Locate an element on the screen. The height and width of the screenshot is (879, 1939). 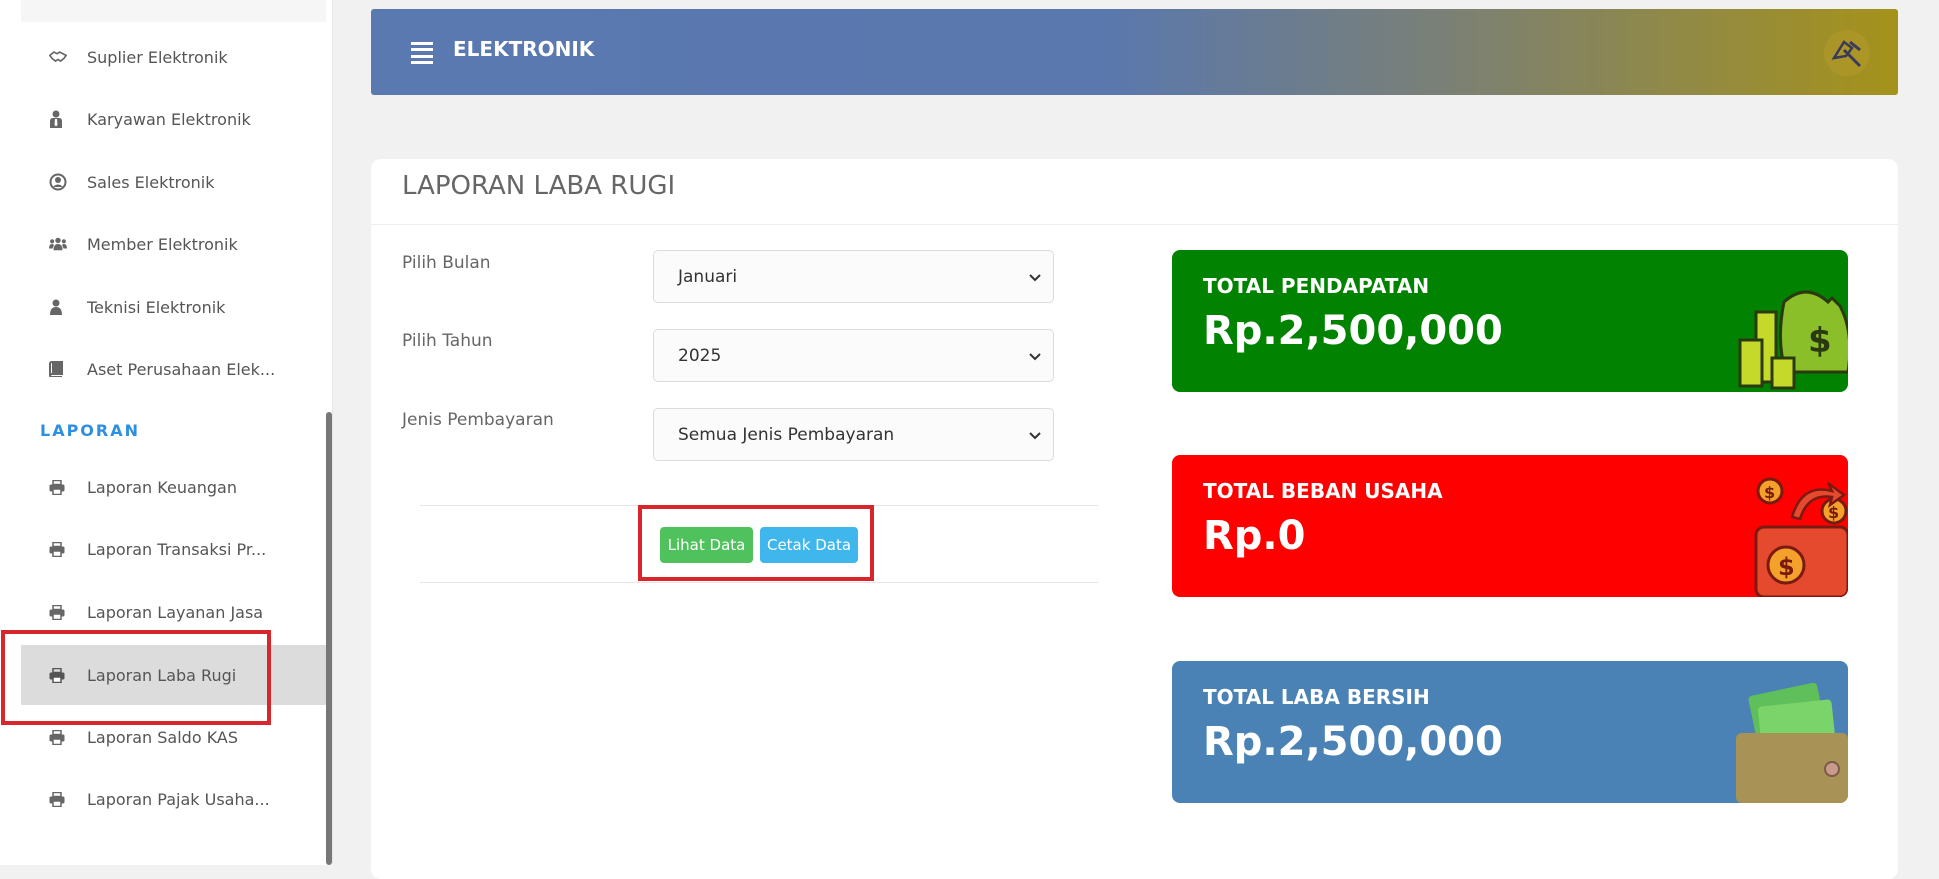
view-data-button: Lihat Data is located at coordinates (706, 545).